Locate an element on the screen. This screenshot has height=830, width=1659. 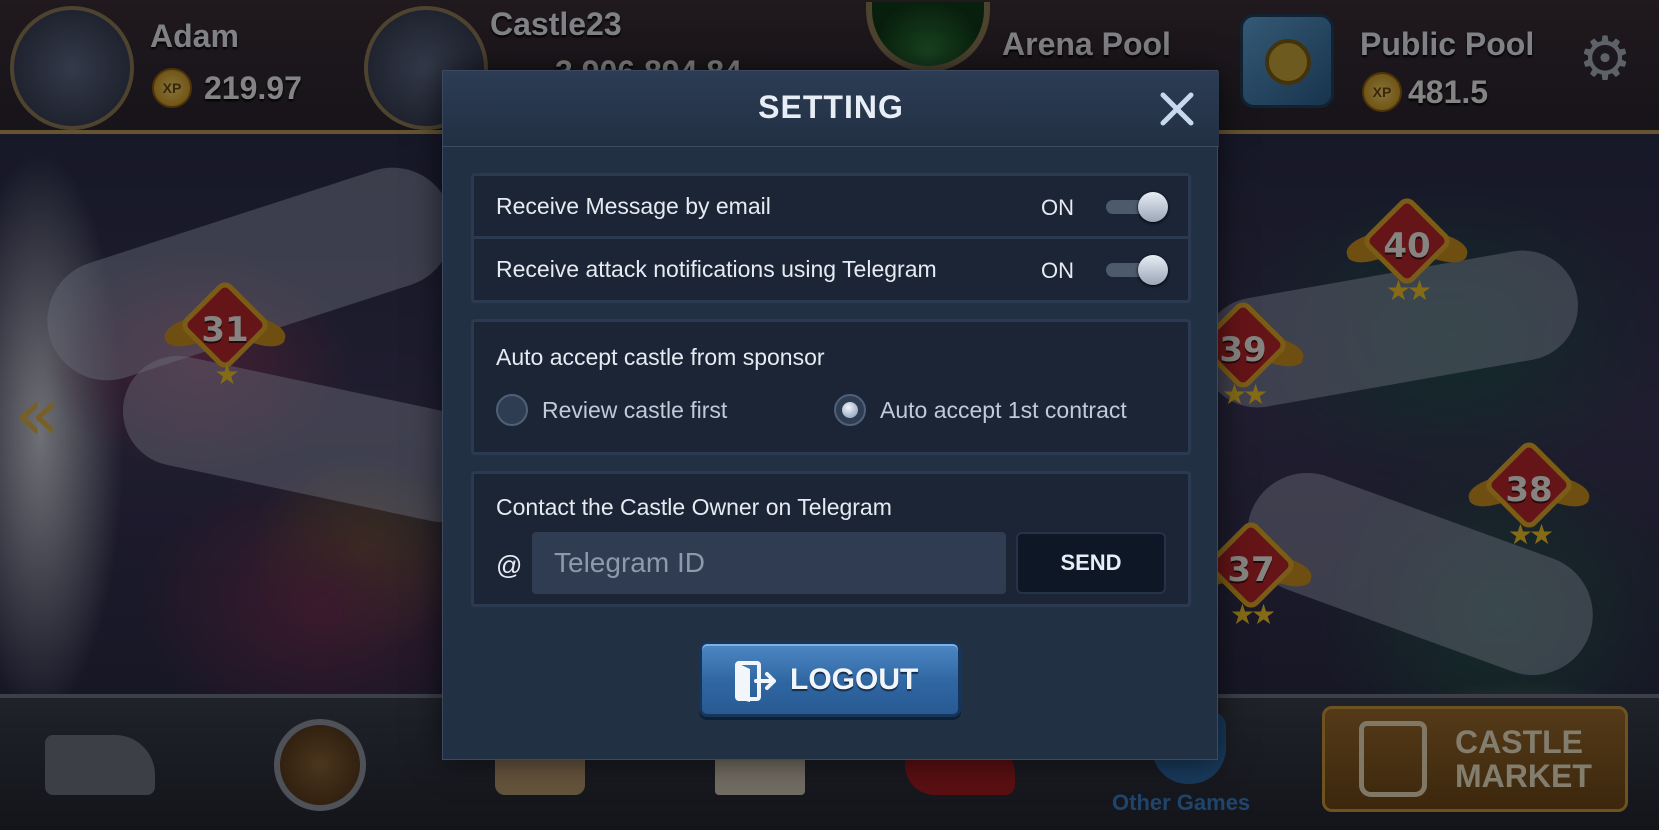
auto-accept-radio: Auto accept 1st contract is located at coordinates (999, 410).